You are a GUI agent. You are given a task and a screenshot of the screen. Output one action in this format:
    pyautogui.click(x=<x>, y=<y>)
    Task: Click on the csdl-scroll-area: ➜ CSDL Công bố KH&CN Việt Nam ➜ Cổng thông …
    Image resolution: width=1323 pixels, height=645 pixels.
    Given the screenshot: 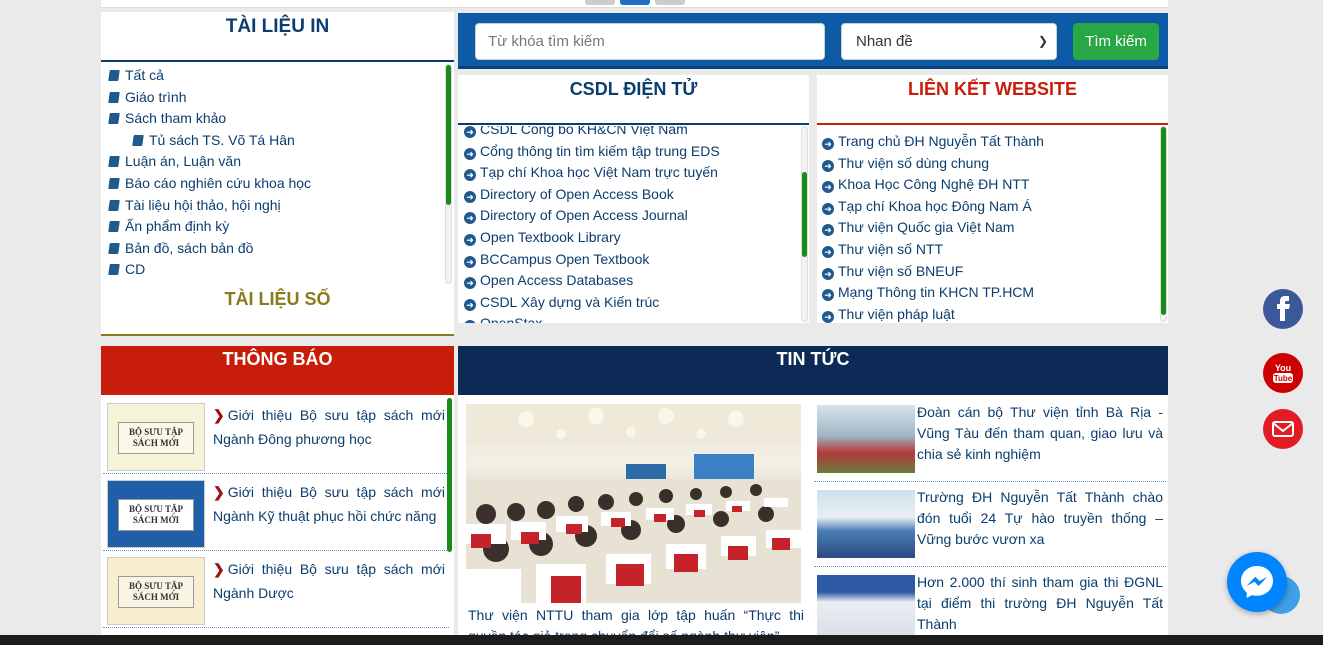 What is the action you would take?
    pyautogui.click(x=628, y=224)
    